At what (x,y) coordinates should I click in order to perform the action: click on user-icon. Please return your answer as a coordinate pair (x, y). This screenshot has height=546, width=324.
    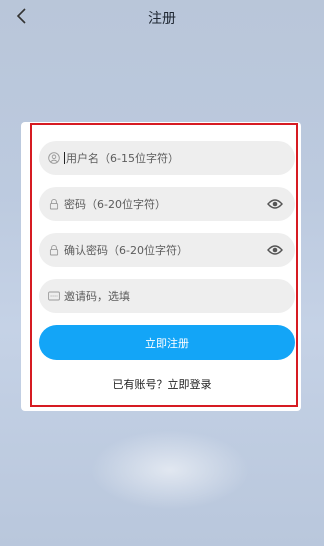
    Looking at the image, I should click on (54, 158).